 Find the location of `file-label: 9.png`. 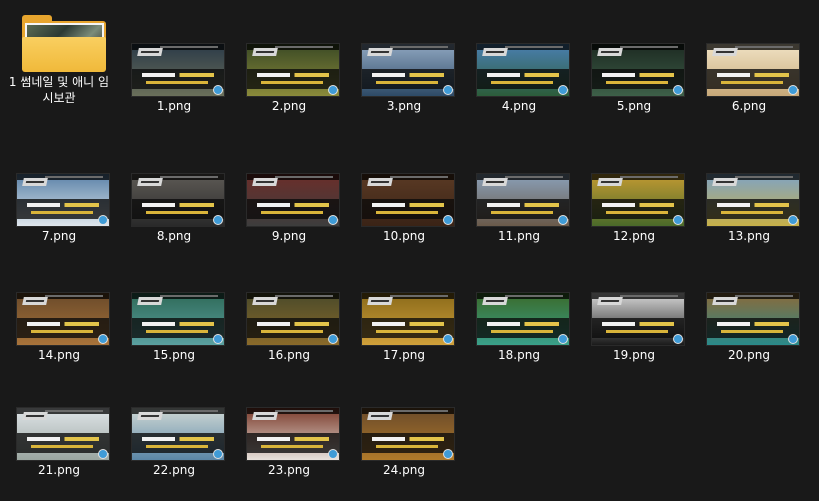

file-label: 9.png is located at coordinates (289, 236).